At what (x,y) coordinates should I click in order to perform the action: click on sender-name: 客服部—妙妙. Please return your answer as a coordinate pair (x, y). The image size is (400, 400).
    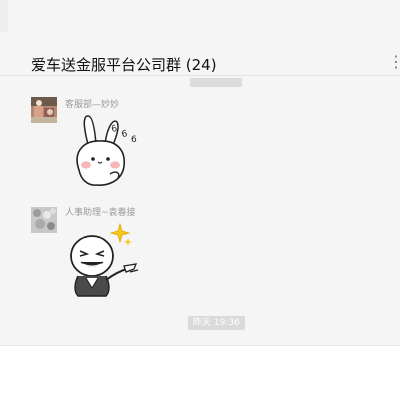
    Looking at the image, I should click on (92, 105).